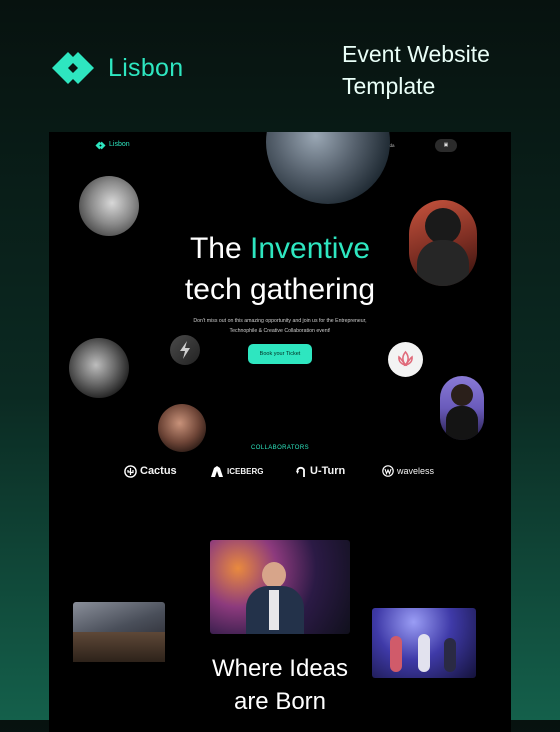  I want to click on section-title: Where Ideas, so click(280, 668).